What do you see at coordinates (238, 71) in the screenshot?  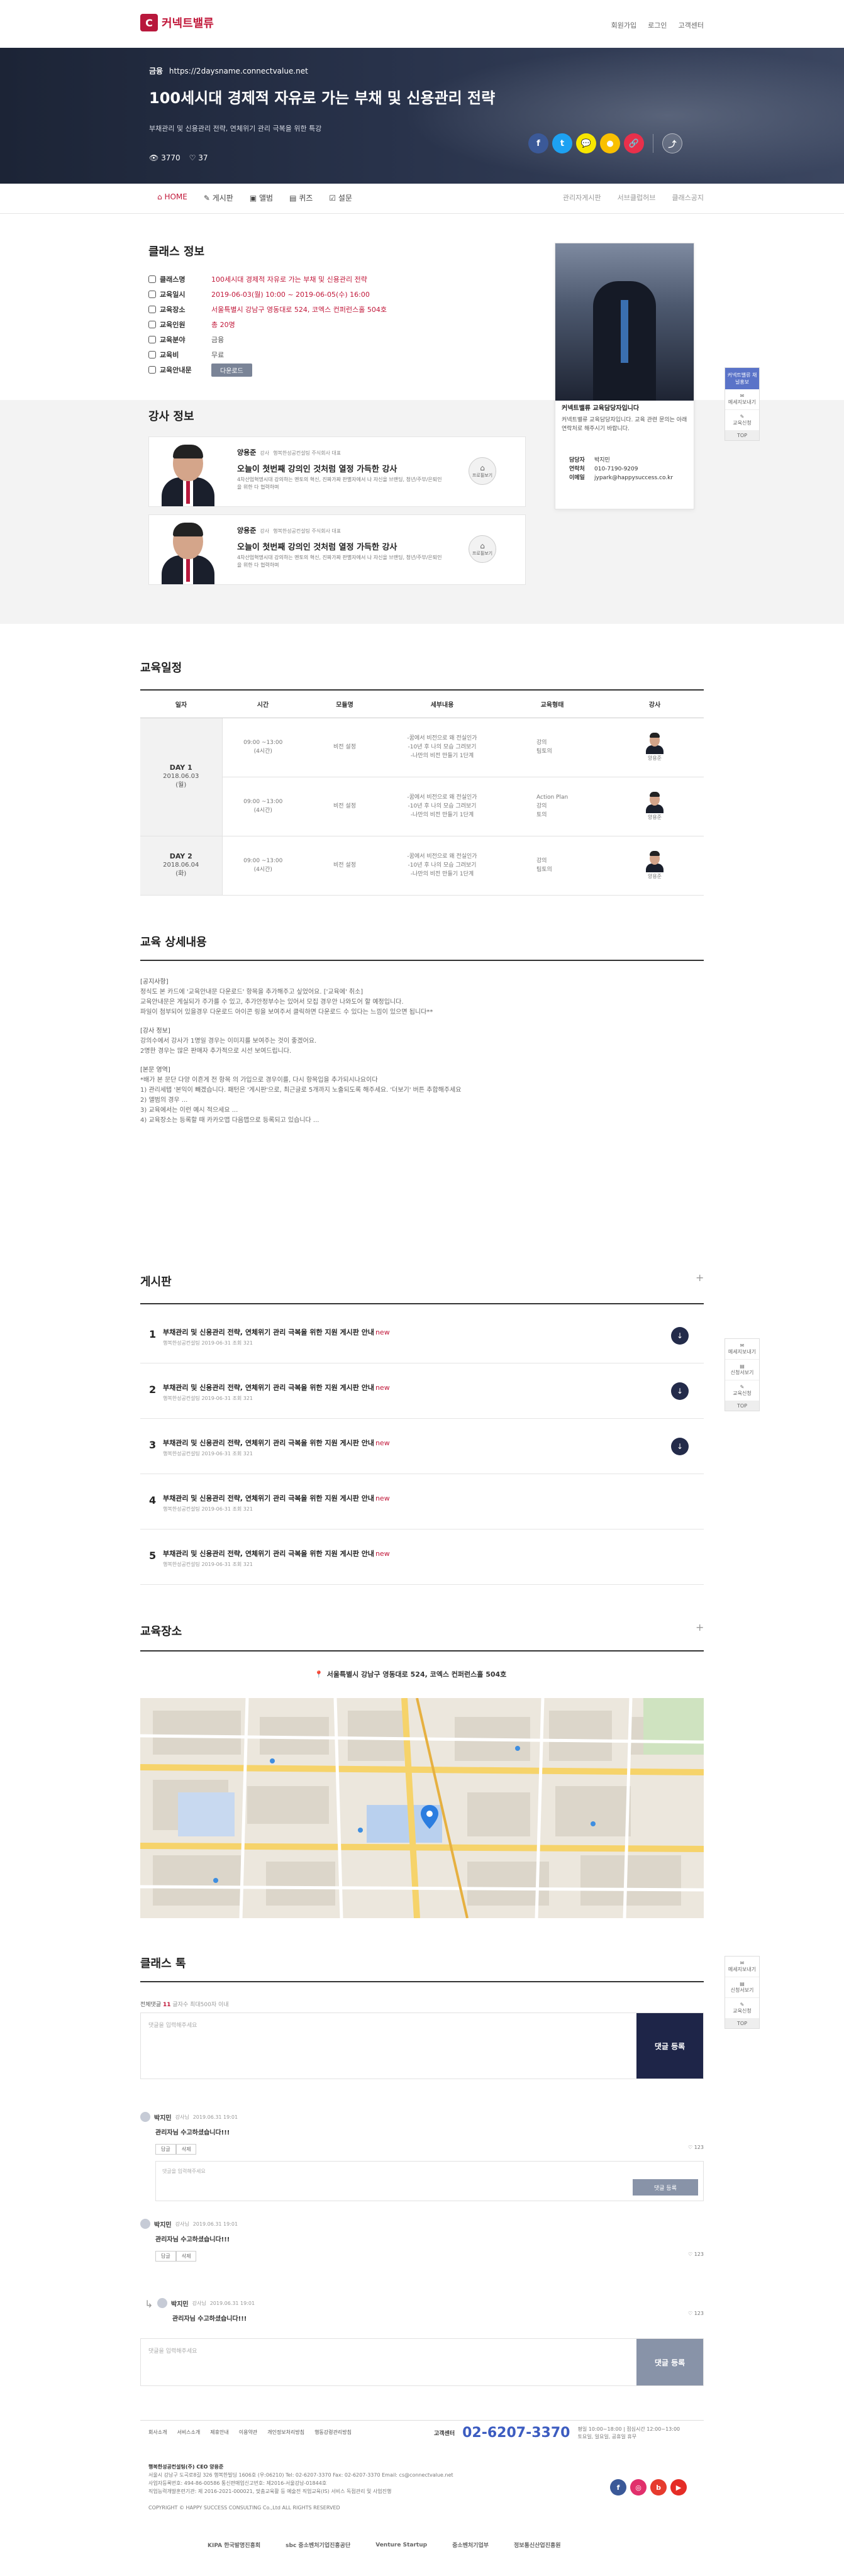 I see `class-url: https://2daysname.connectvalue.net` at bounding box center [238, 71].